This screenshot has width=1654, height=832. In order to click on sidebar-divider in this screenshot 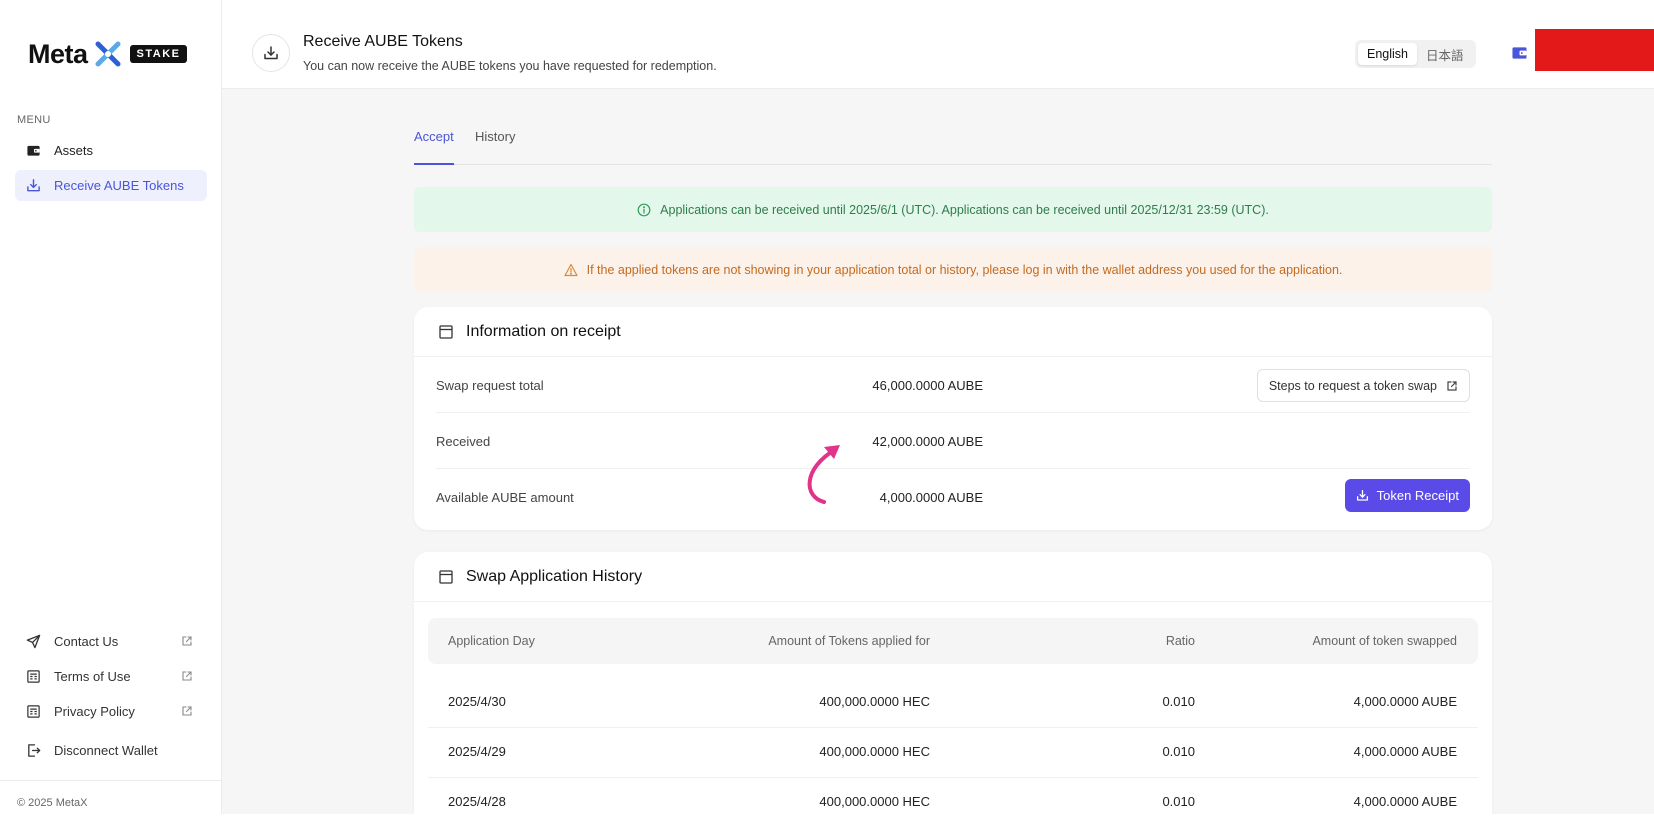, I will do `click(111, 780)`.